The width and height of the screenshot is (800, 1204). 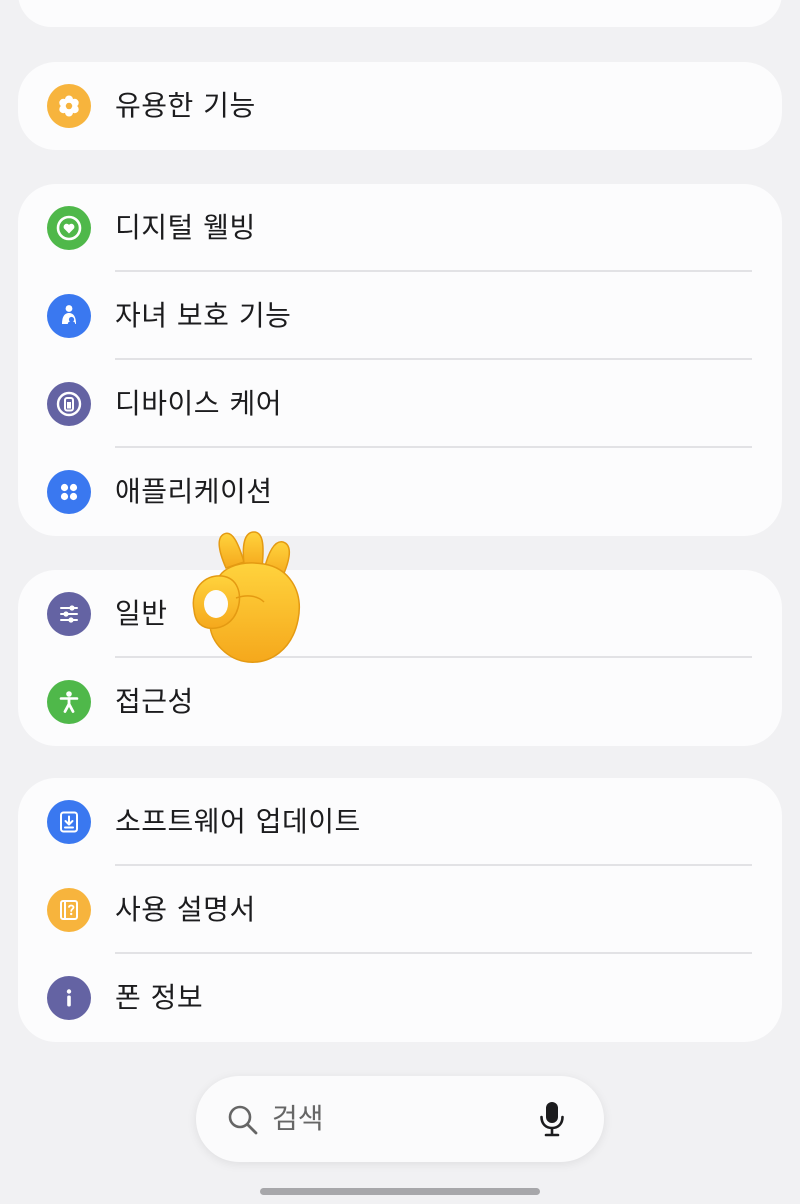 What do you see at coordinates (69, 492) in the screenshot?
I see `apps-grid-icon` at bounding box center [69, 492].